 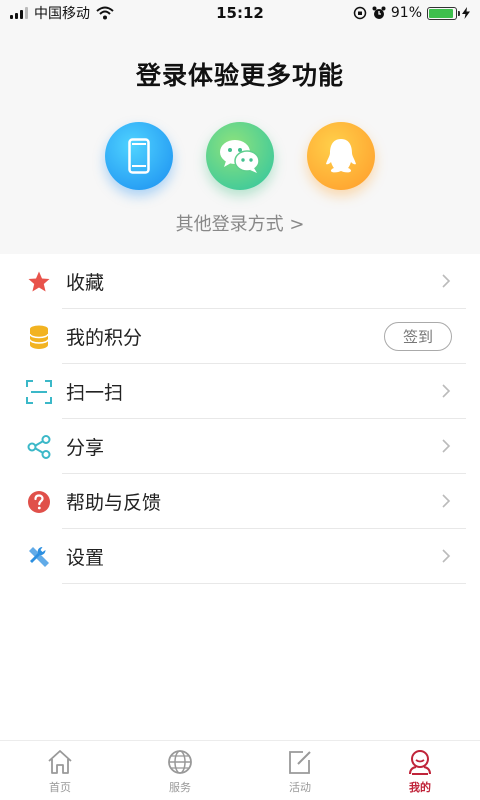 I want to click on tab-label-home: 首页, so click(x=60, y=787).